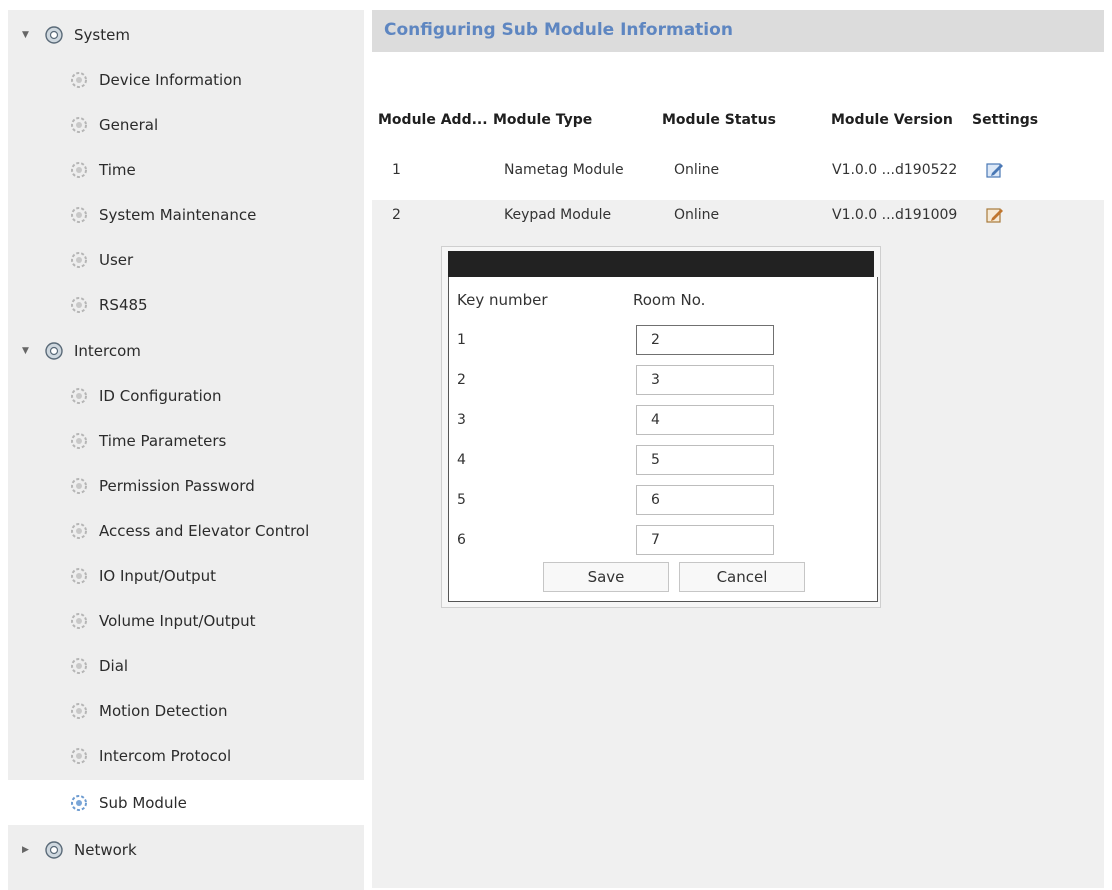 Image resolution: width=1112 pixels, height=890 pixels. I want to click on sidebar-group-label: System, so click(102, 34).